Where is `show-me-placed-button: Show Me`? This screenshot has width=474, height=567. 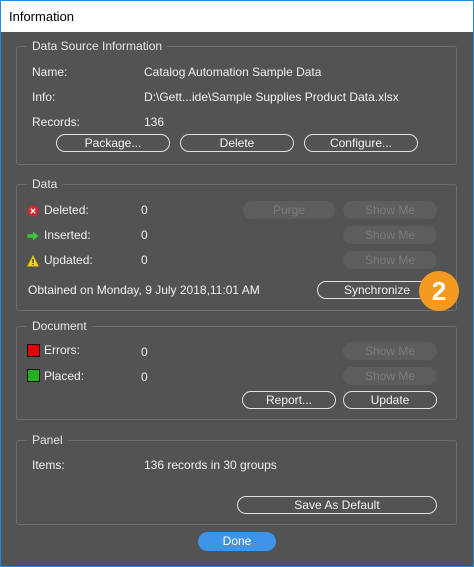
show-me-placed-button: Show Me is located at coordinates (390, 376).